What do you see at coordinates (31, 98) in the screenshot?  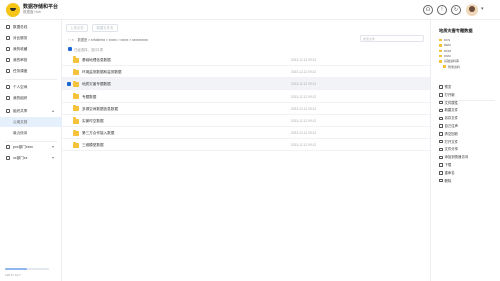 I see `sidebar-item-organization: 我的组织` at bounding box center [31, 98].